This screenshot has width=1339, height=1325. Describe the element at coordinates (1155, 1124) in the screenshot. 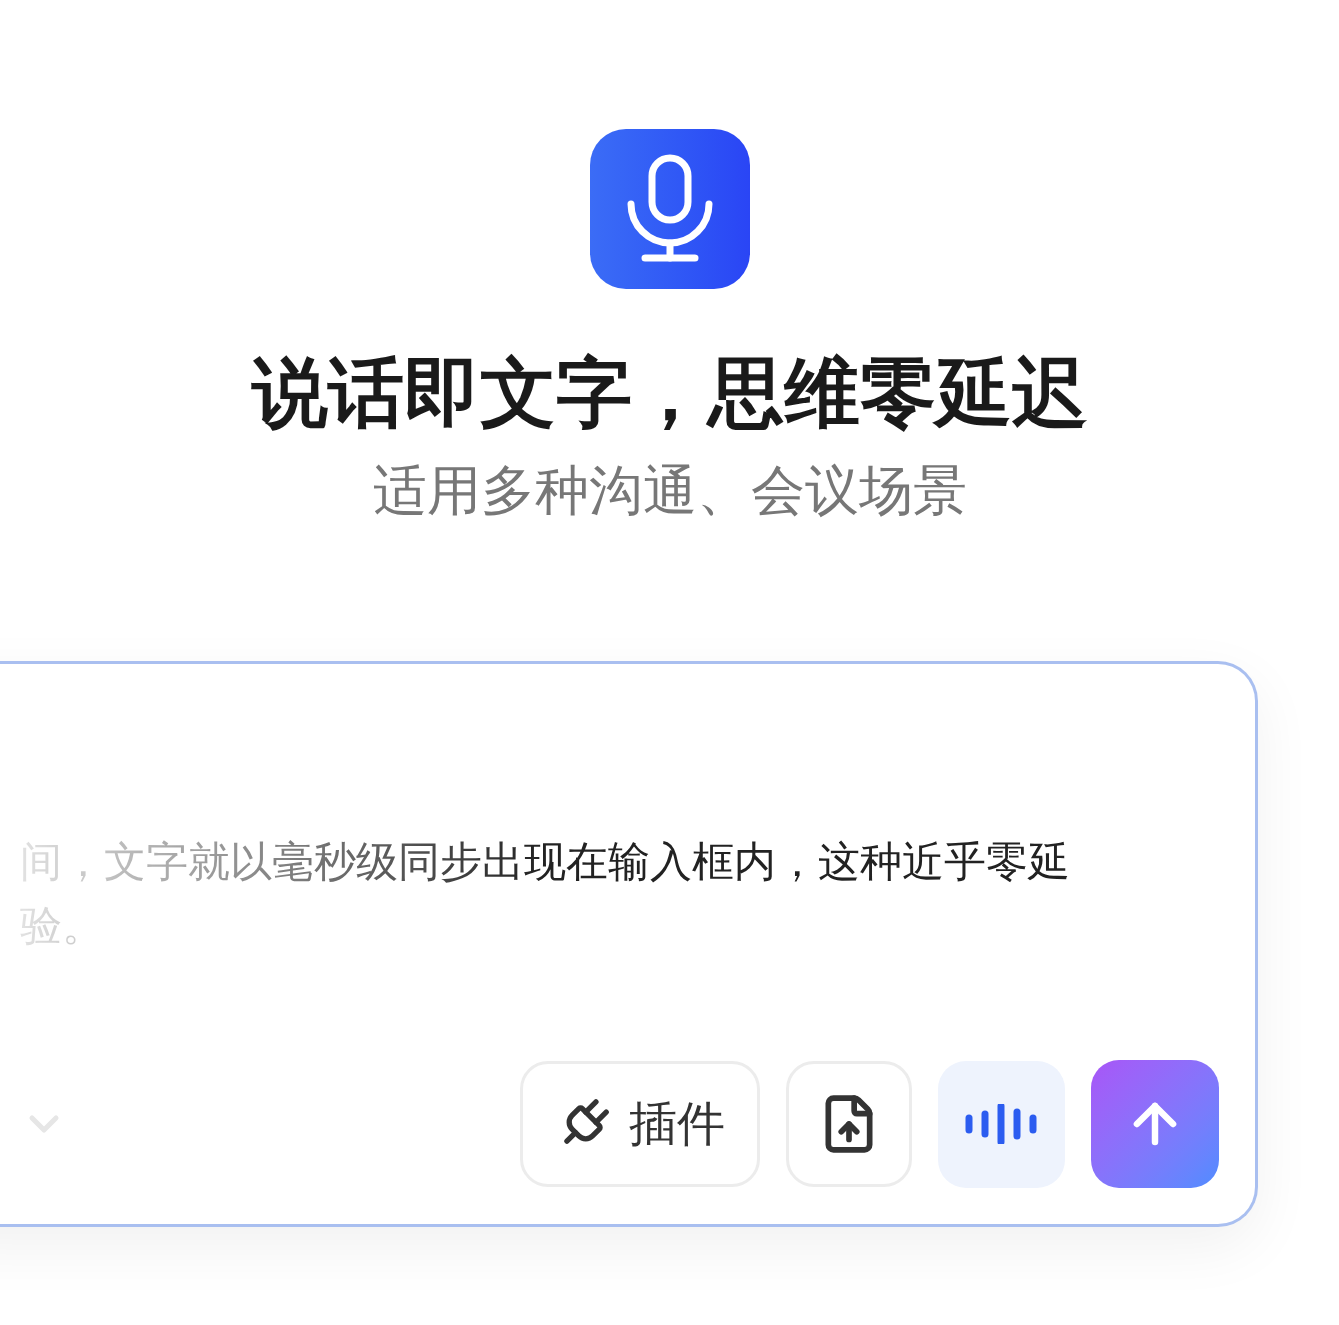

I see `send-button` at that location.